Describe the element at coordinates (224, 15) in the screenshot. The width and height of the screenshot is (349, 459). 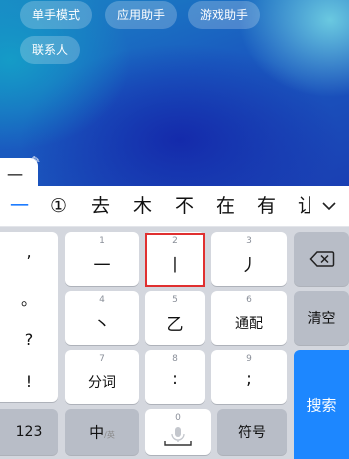
I see `shortcut-game-assistant: 游戏助手` at that location.